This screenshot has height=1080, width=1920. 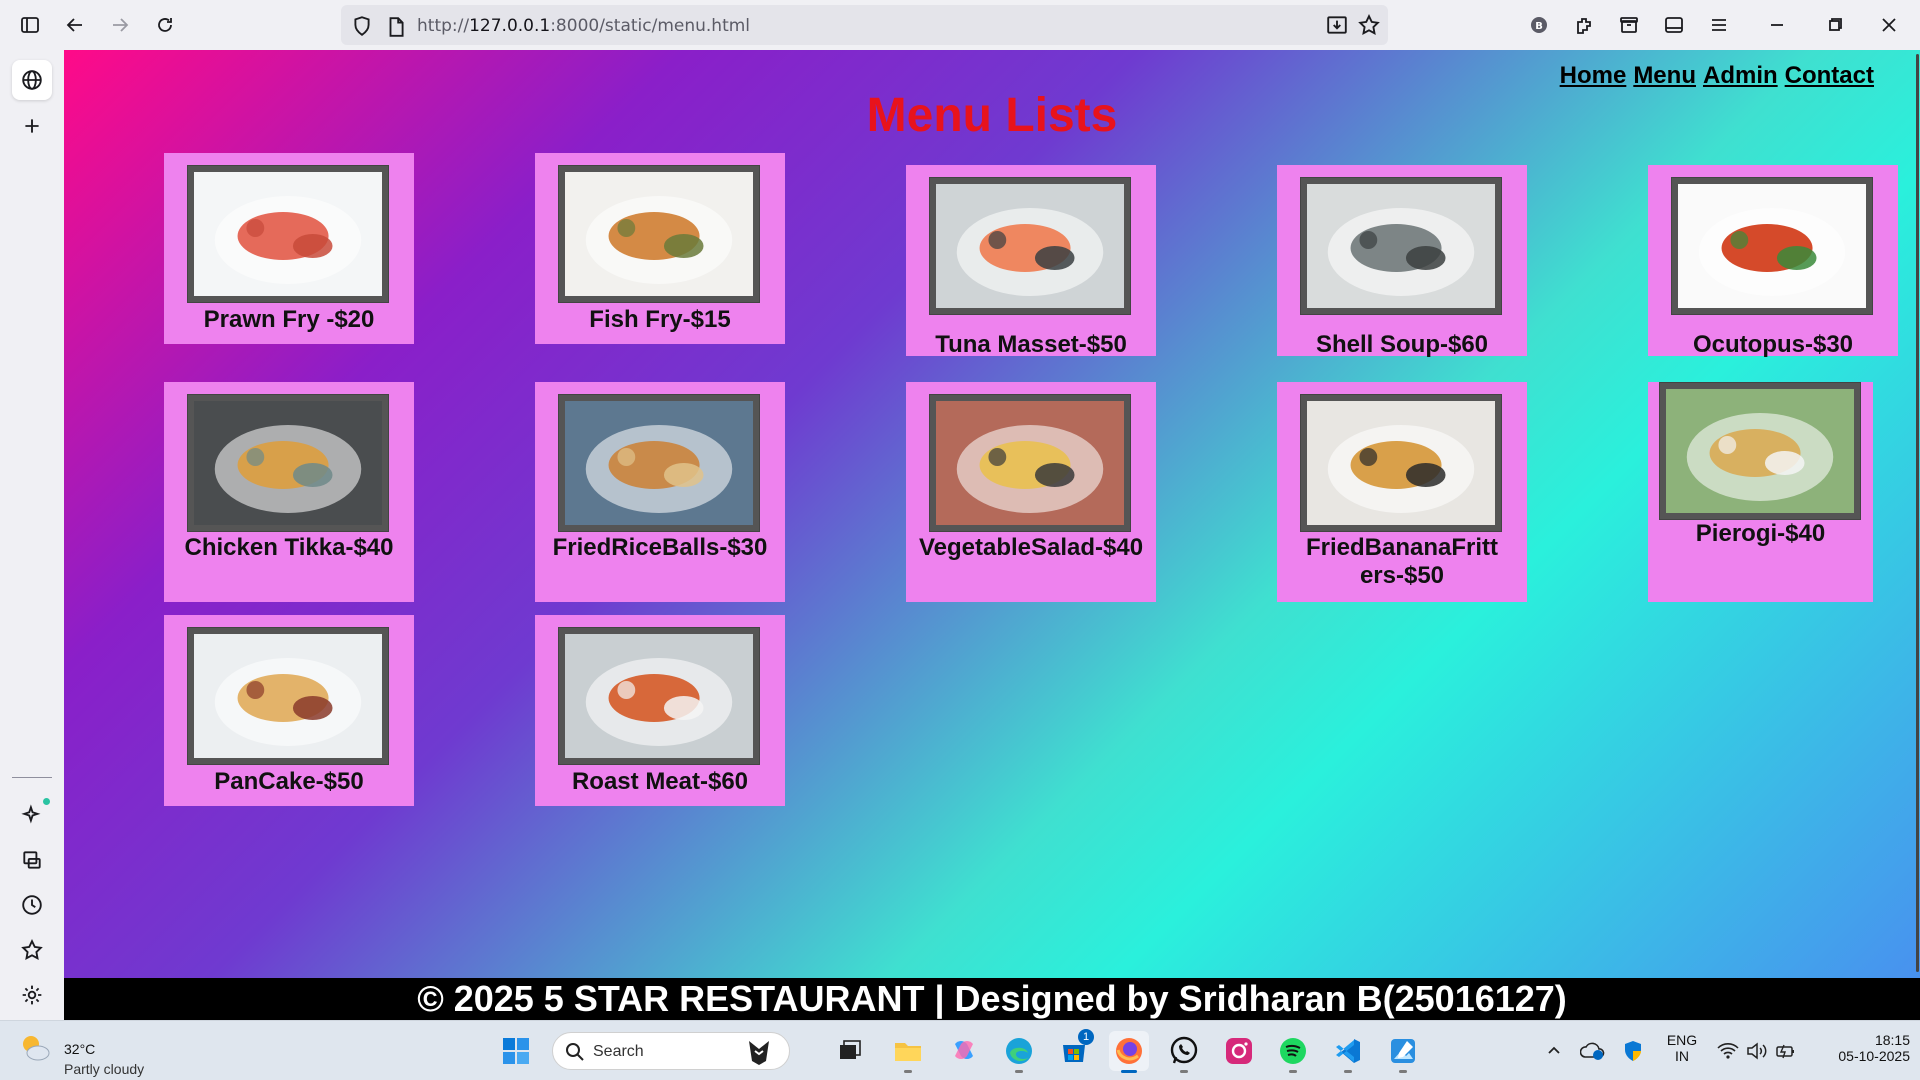 I want to click on menu-item-card: FriedBananaFritters-$50, so click(x=1402, y=492).